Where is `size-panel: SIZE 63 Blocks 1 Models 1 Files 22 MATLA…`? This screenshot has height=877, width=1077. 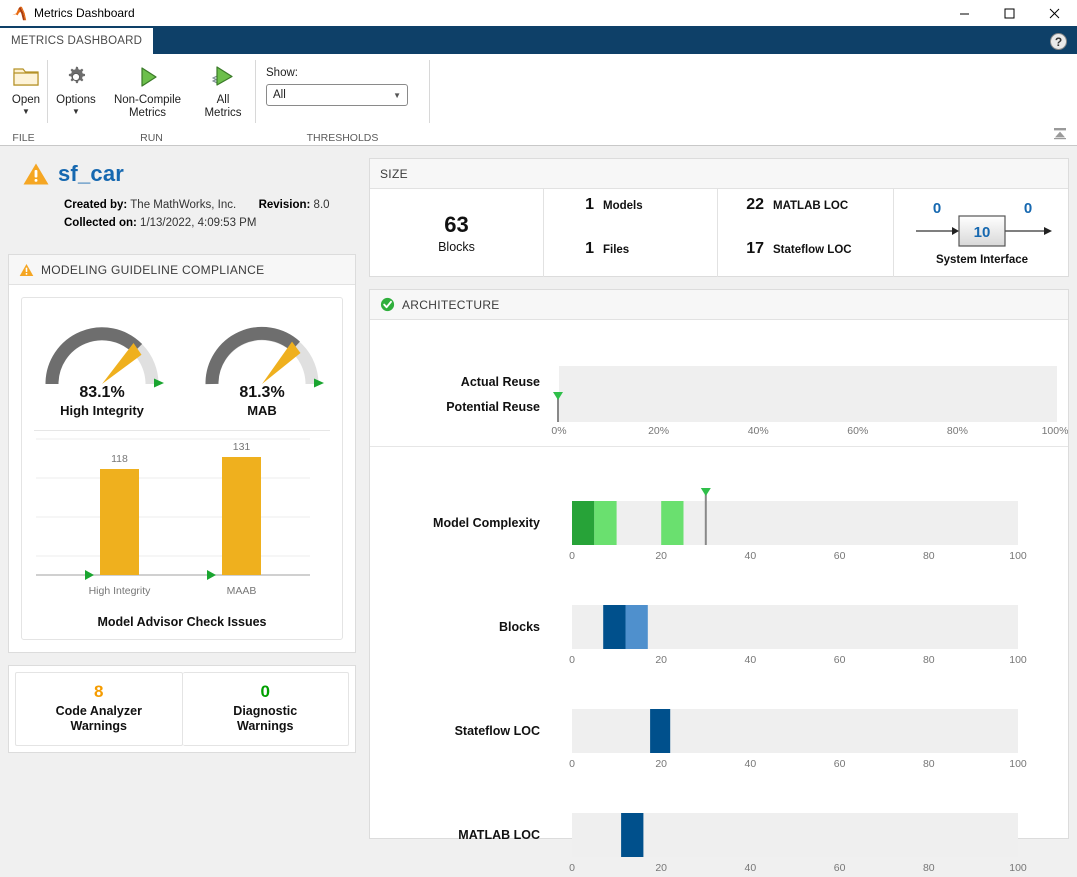
size-panel: SIZE 63 Blocks 1 Models 1 Files 22 MATLA… is located at coordinates (719, 217).